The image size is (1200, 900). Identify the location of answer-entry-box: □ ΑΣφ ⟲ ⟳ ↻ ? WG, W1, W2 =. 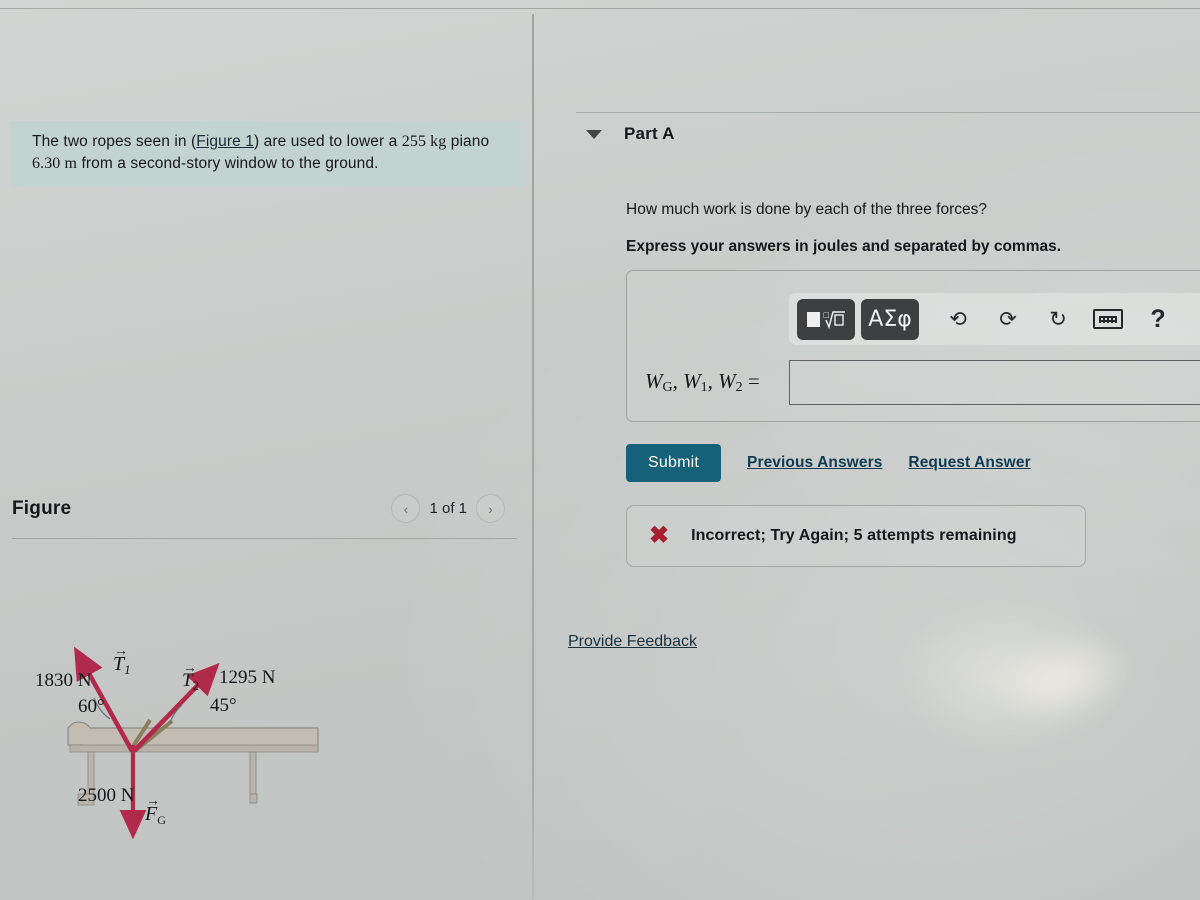
(913, 346).